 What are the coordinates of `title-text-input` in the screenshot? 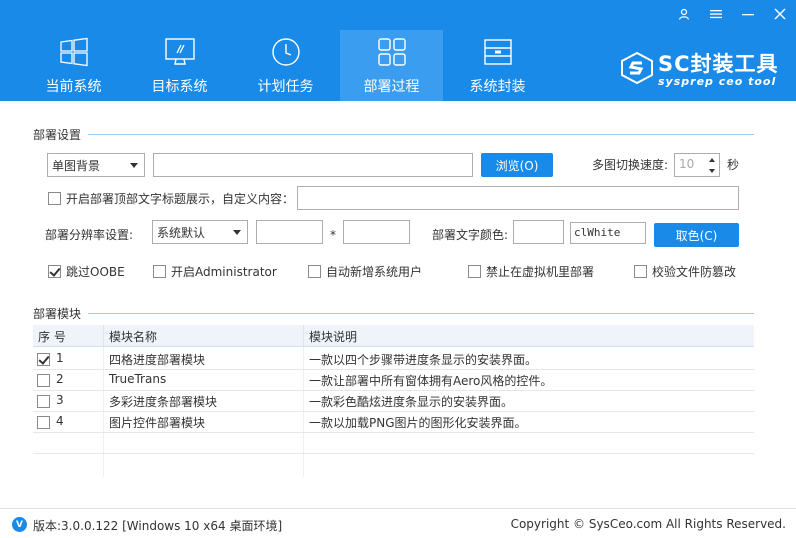 It's located at (518, 198).